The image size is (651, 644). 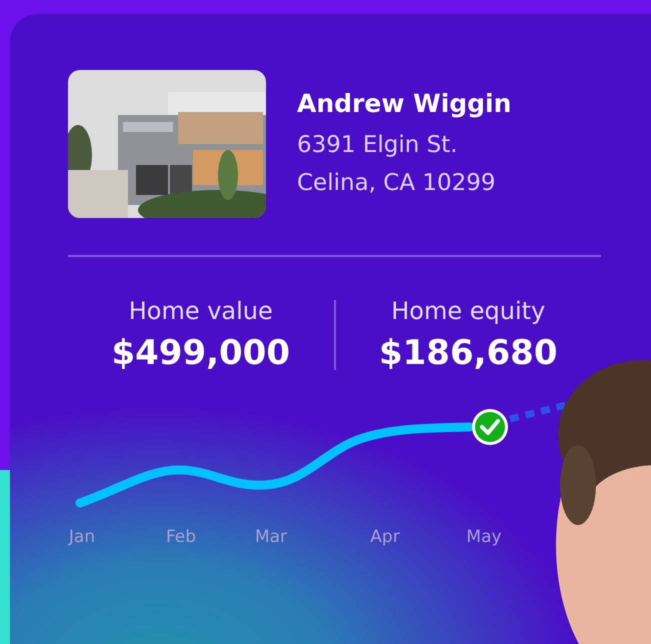 I want to click on stat-value: $186,680, so click(x=468, y=353).